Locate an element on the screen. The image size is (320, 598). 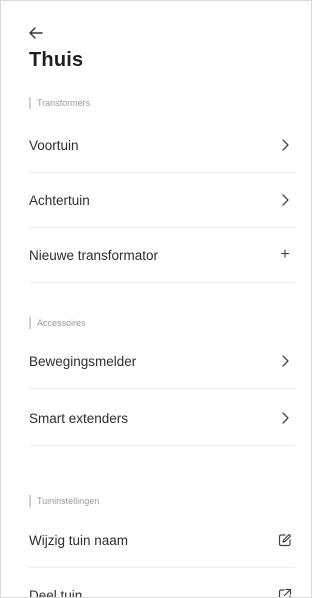
section-header-transformers: Transformers is located at coordinates (59, 103).